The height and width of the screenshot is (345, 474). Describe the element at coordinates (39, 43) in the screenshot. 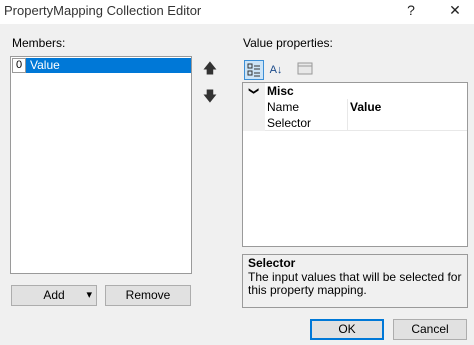

I see `members-label: Members:` at that location.